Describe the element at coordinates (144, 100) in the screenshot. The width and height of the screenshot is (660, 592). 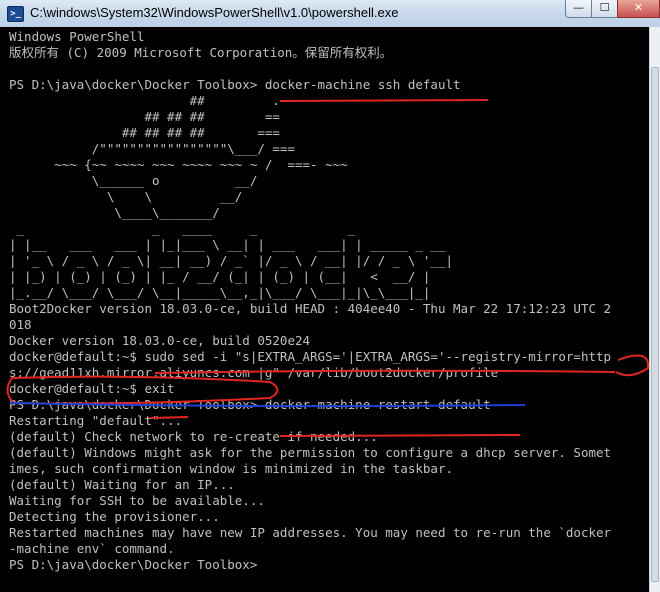
I see `console-line: ## .` at that location.